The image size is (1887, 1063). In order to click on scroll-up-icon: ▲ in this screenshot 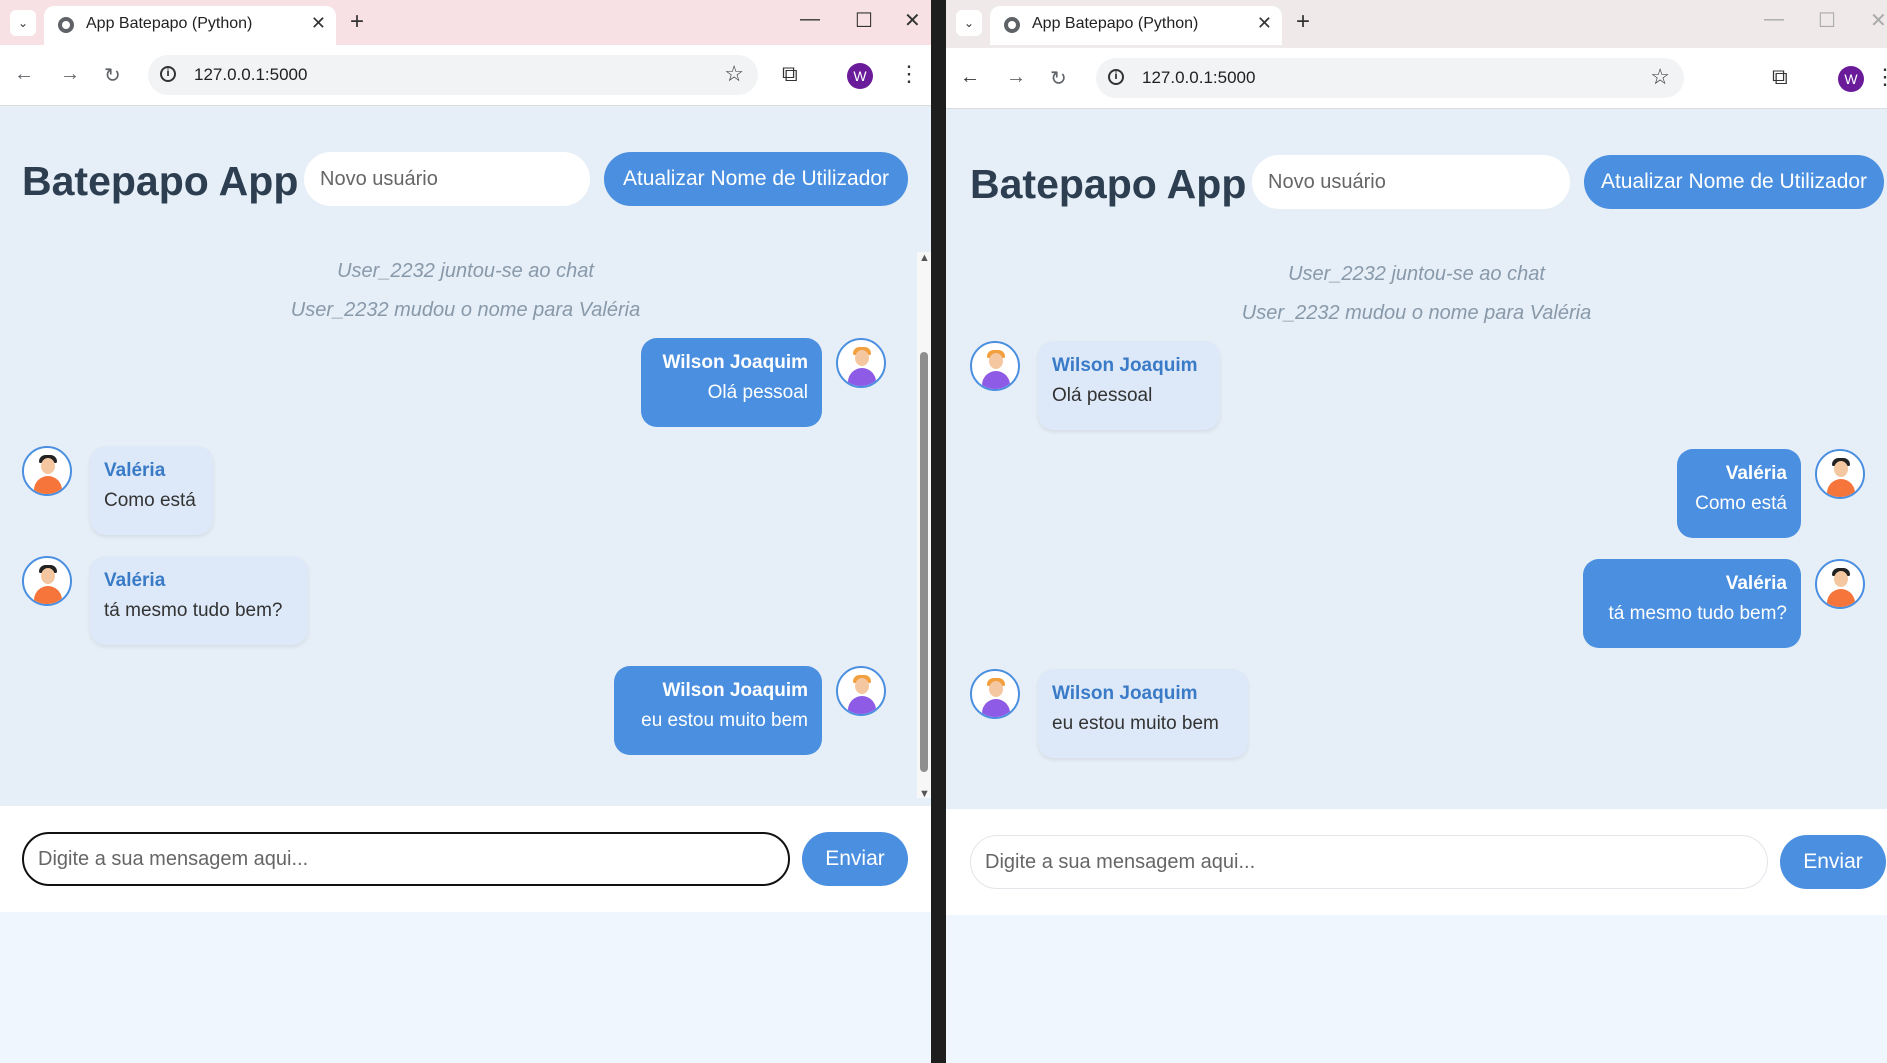, I will do `click(924, 258)`.